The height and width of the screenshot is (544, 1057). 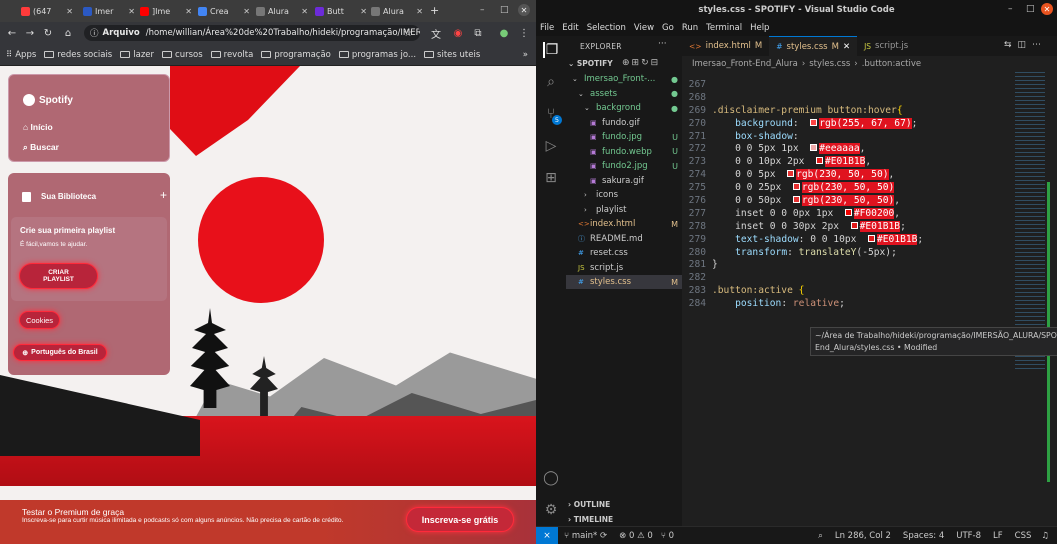 What do you see at coordinates (458, 33) in the screenshot?
I see `extension-icon: ◉` at bounding box center [458, 33].